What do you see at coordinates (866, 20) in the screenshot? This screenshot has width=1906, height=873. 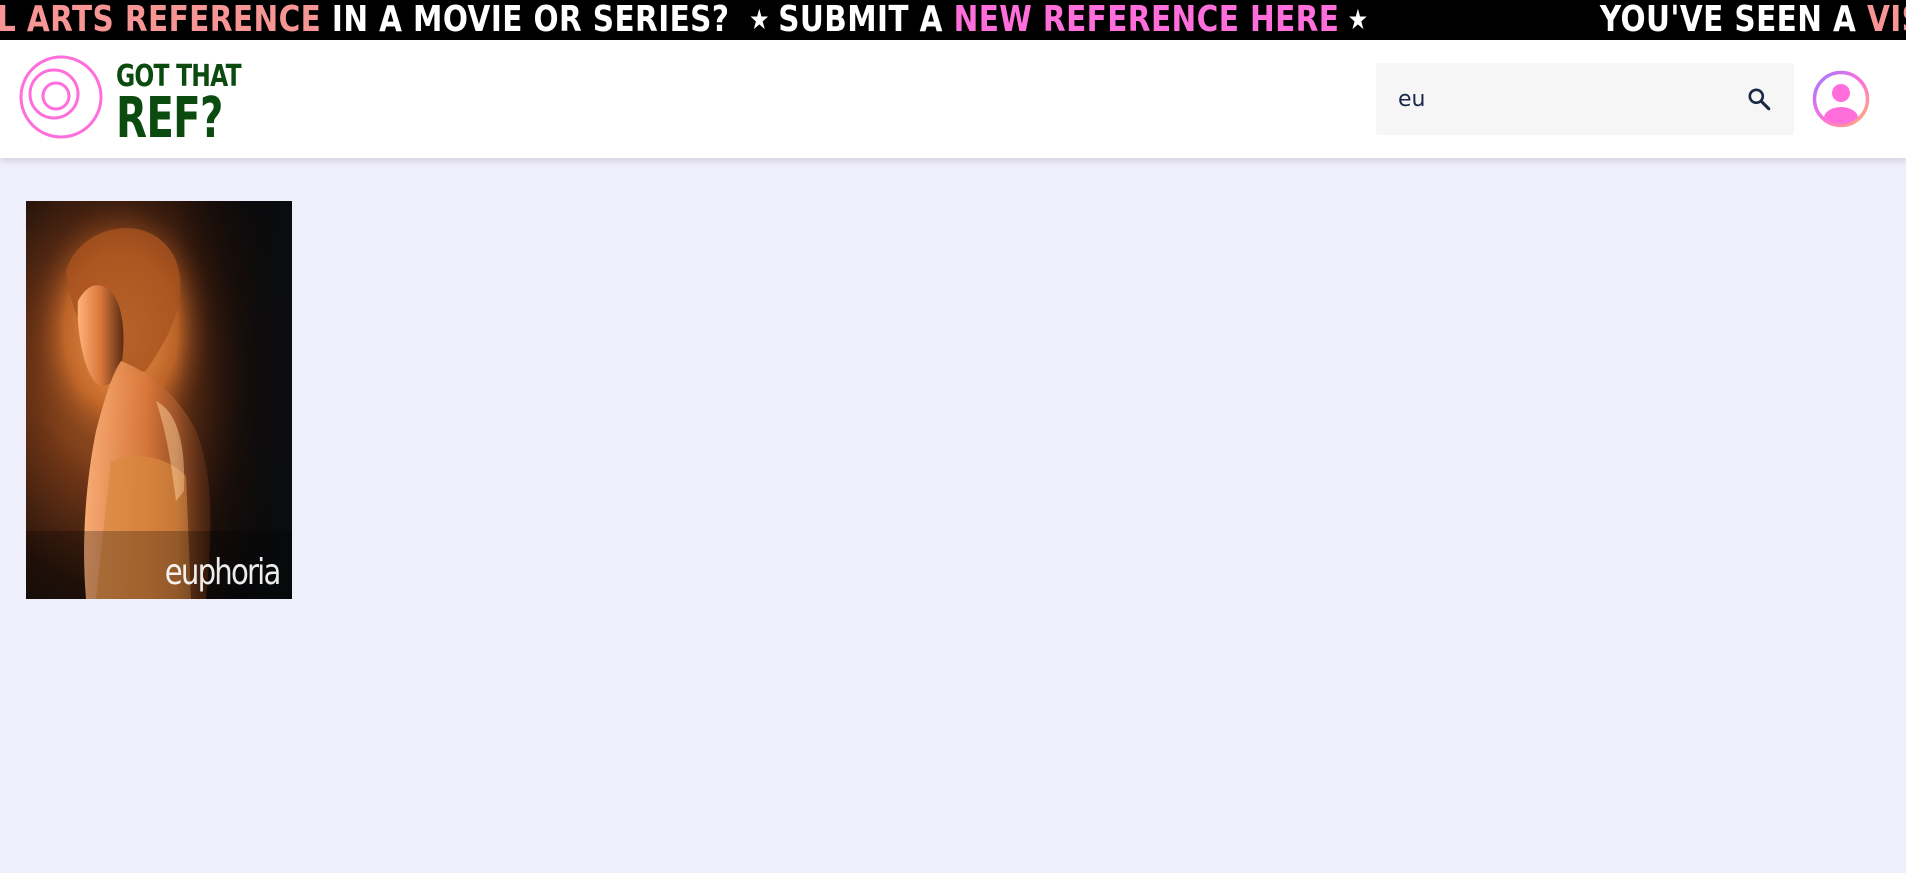 I see `ticker-text-submit: SUBMIT A` at bounding box center [866, 20].